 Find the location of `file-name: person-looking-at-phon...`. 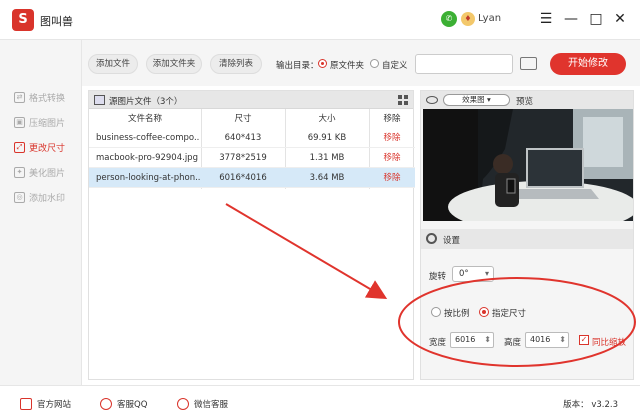

file-name: person-looking-at-phon... is located at coordinates (148, 178).